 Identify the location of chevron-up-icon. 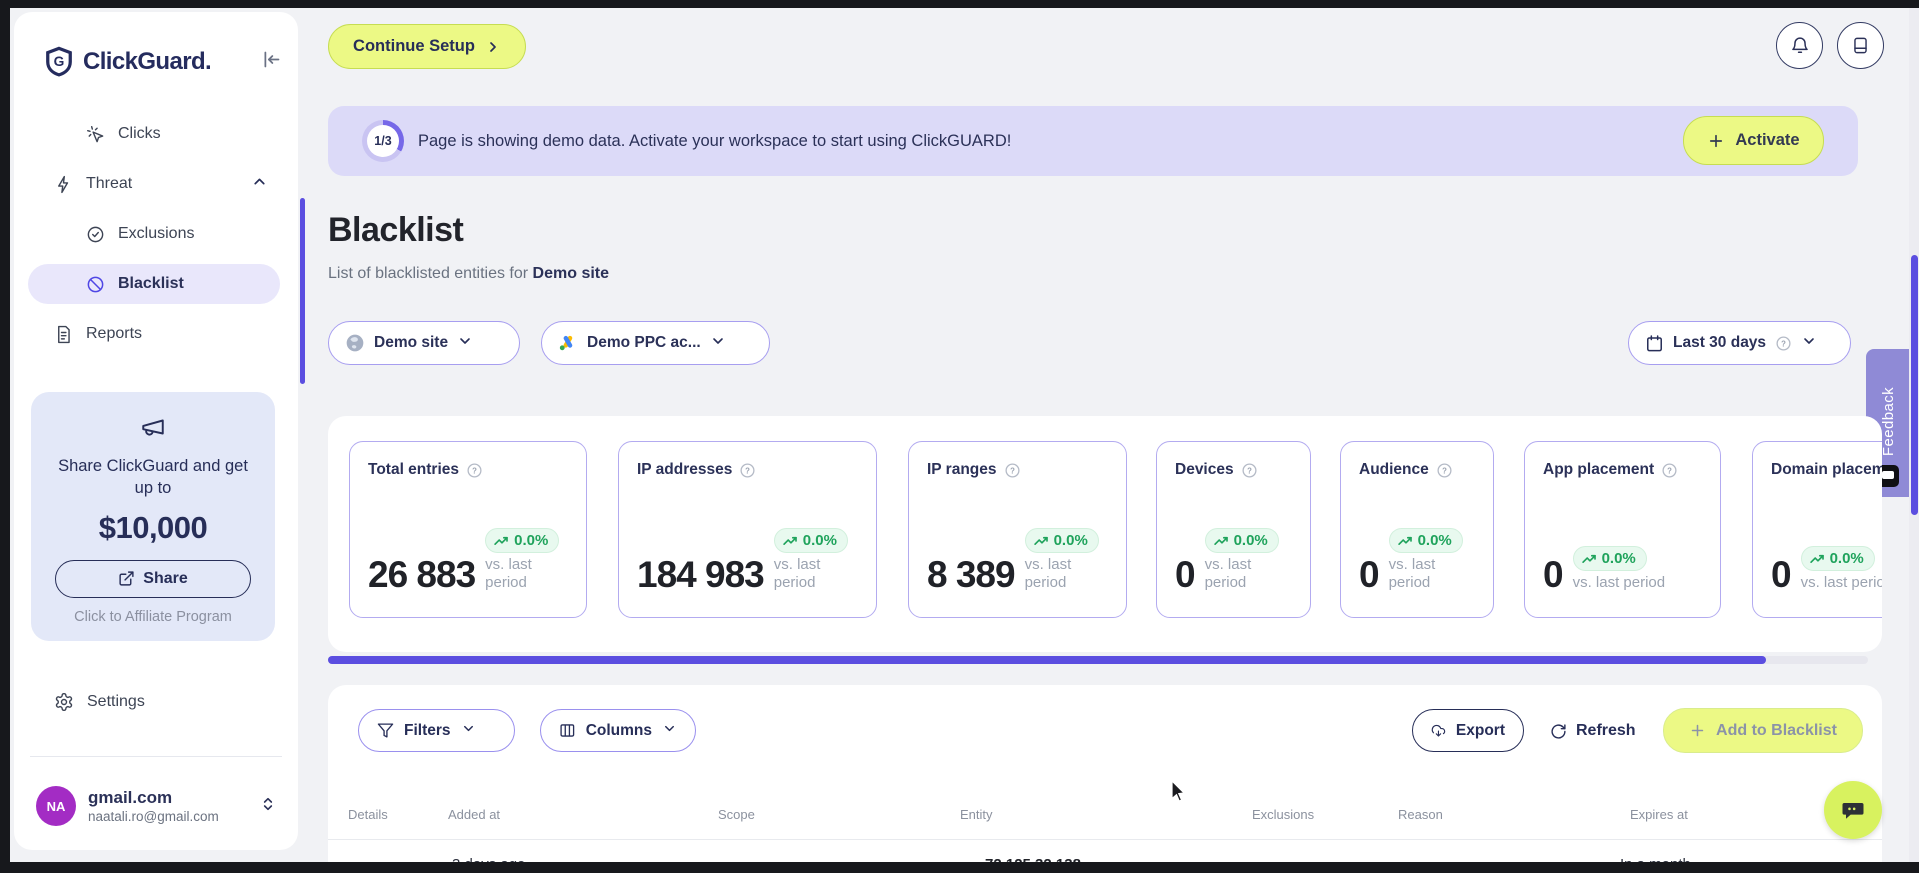
(259, 184).